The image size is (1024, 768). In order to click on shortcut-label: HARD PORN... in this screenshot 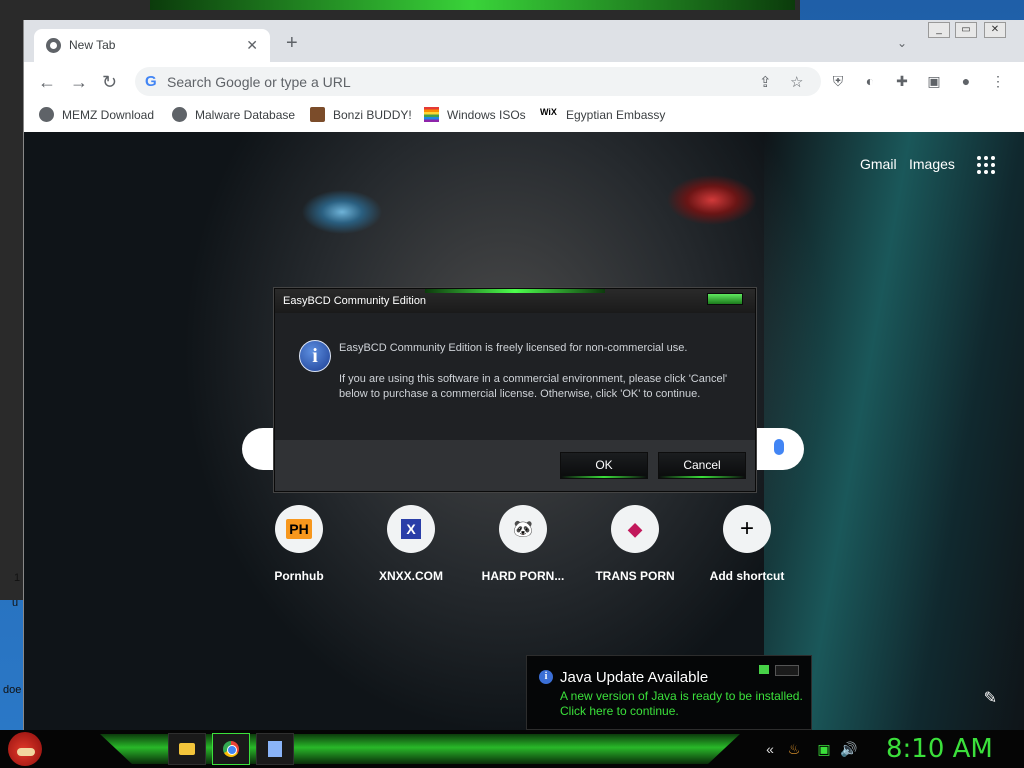, I will do `click(523, 576)`.